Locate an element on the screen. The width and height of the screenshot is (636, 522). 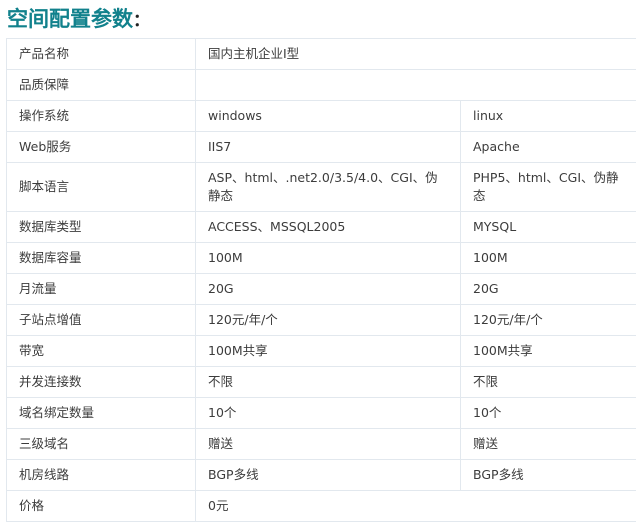
table-row: 产品名称国内主机企业I型 is located at coordinates (321, 54).